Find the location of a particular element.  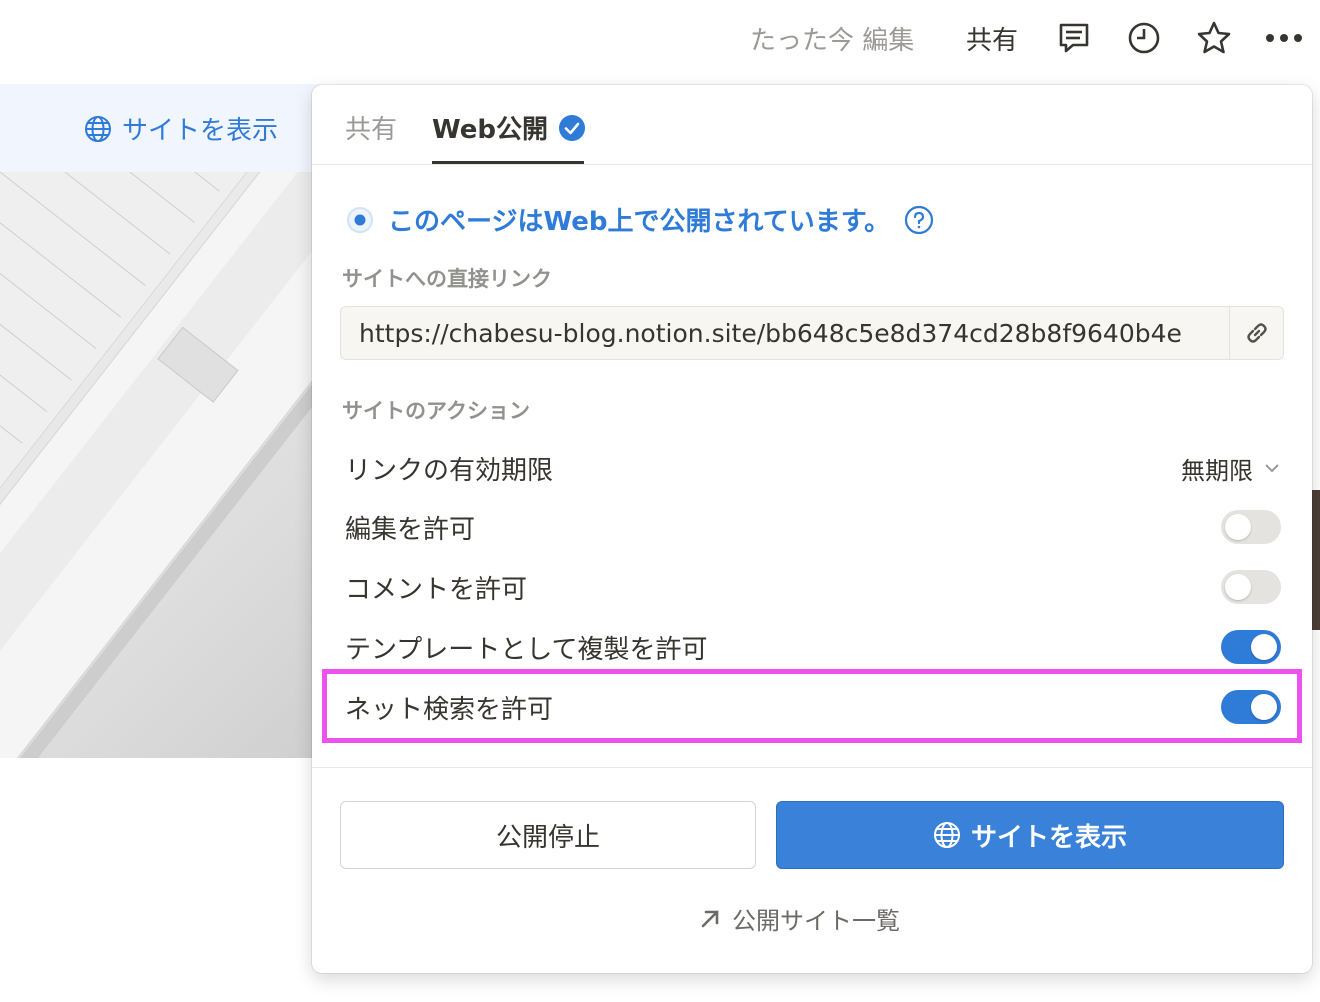

unpublish-button: 公開停止 is located at coordinates (548, 835).